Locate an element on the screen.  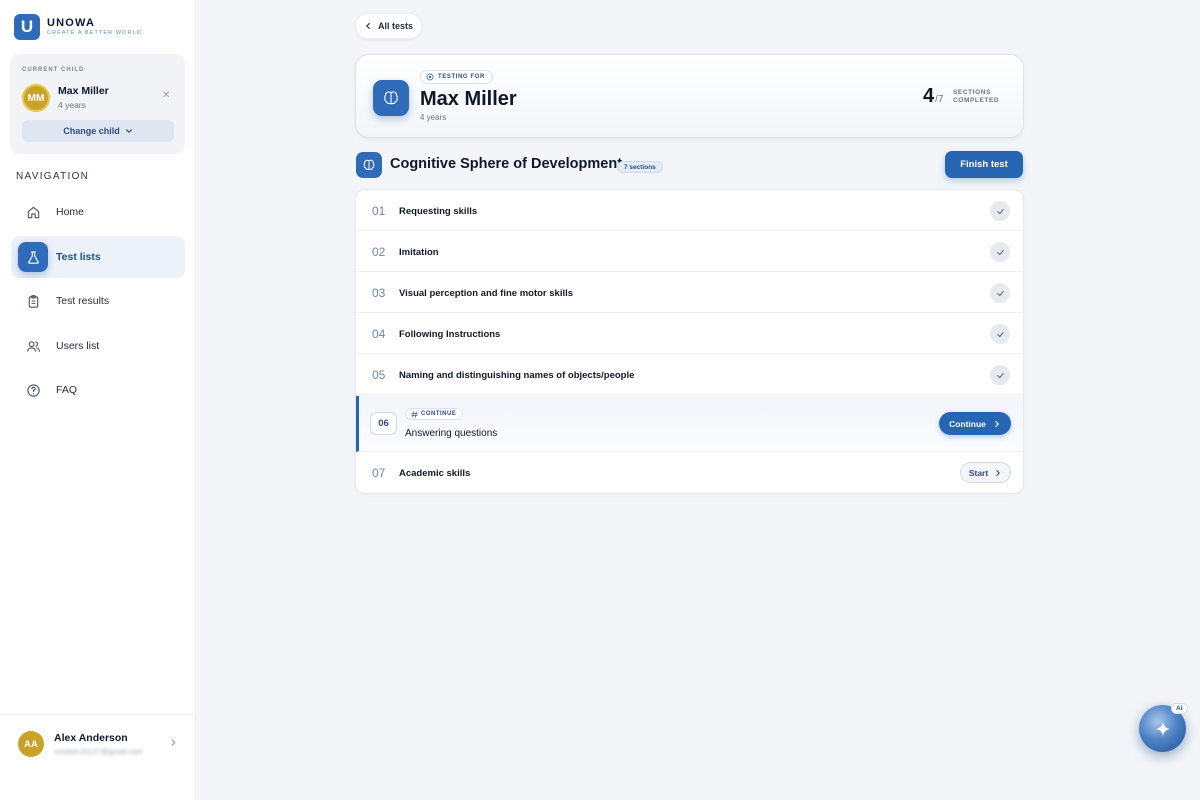
sections-completed-label: SECTIONS COMPLETED is located at coordinates (983, 97).